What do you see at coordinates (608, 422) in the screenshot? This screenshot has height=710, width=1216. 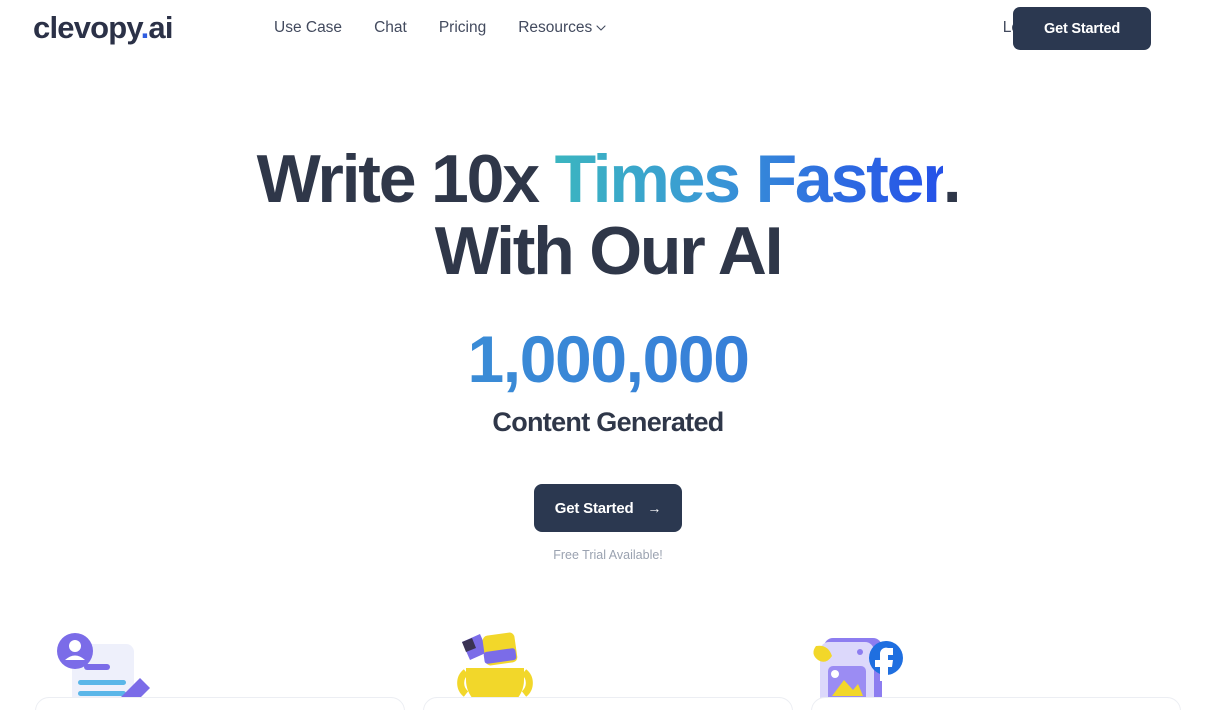 I see `stat-label: Content Generated` at bounding box center [608, 422].